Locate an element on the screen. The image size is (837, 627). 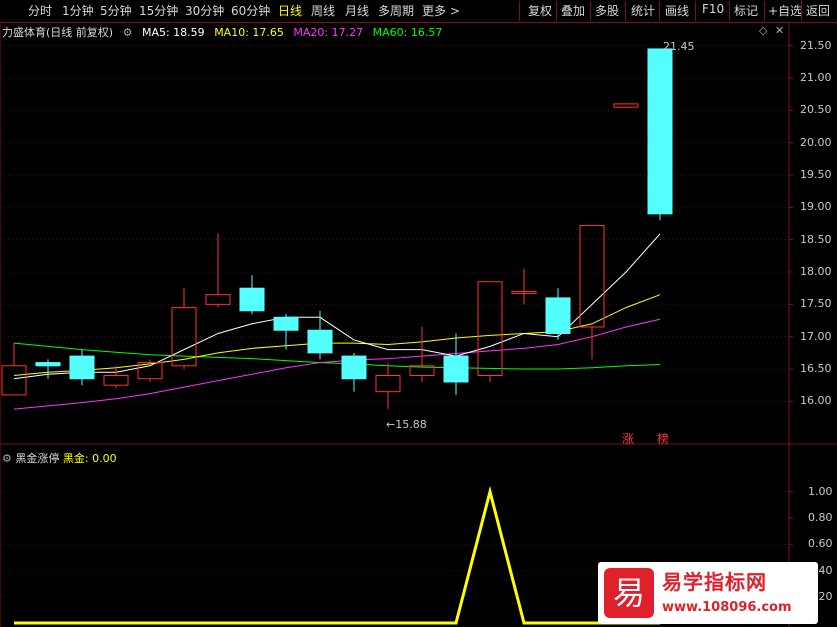
y-tick-label: 18.50 is located at coordinates (816, 239).